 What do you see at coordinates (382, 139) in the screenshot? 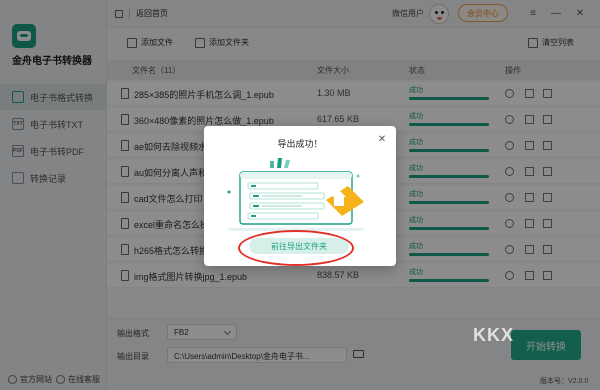
I see `close-icon: ✕` at bounding box center [382, 139].